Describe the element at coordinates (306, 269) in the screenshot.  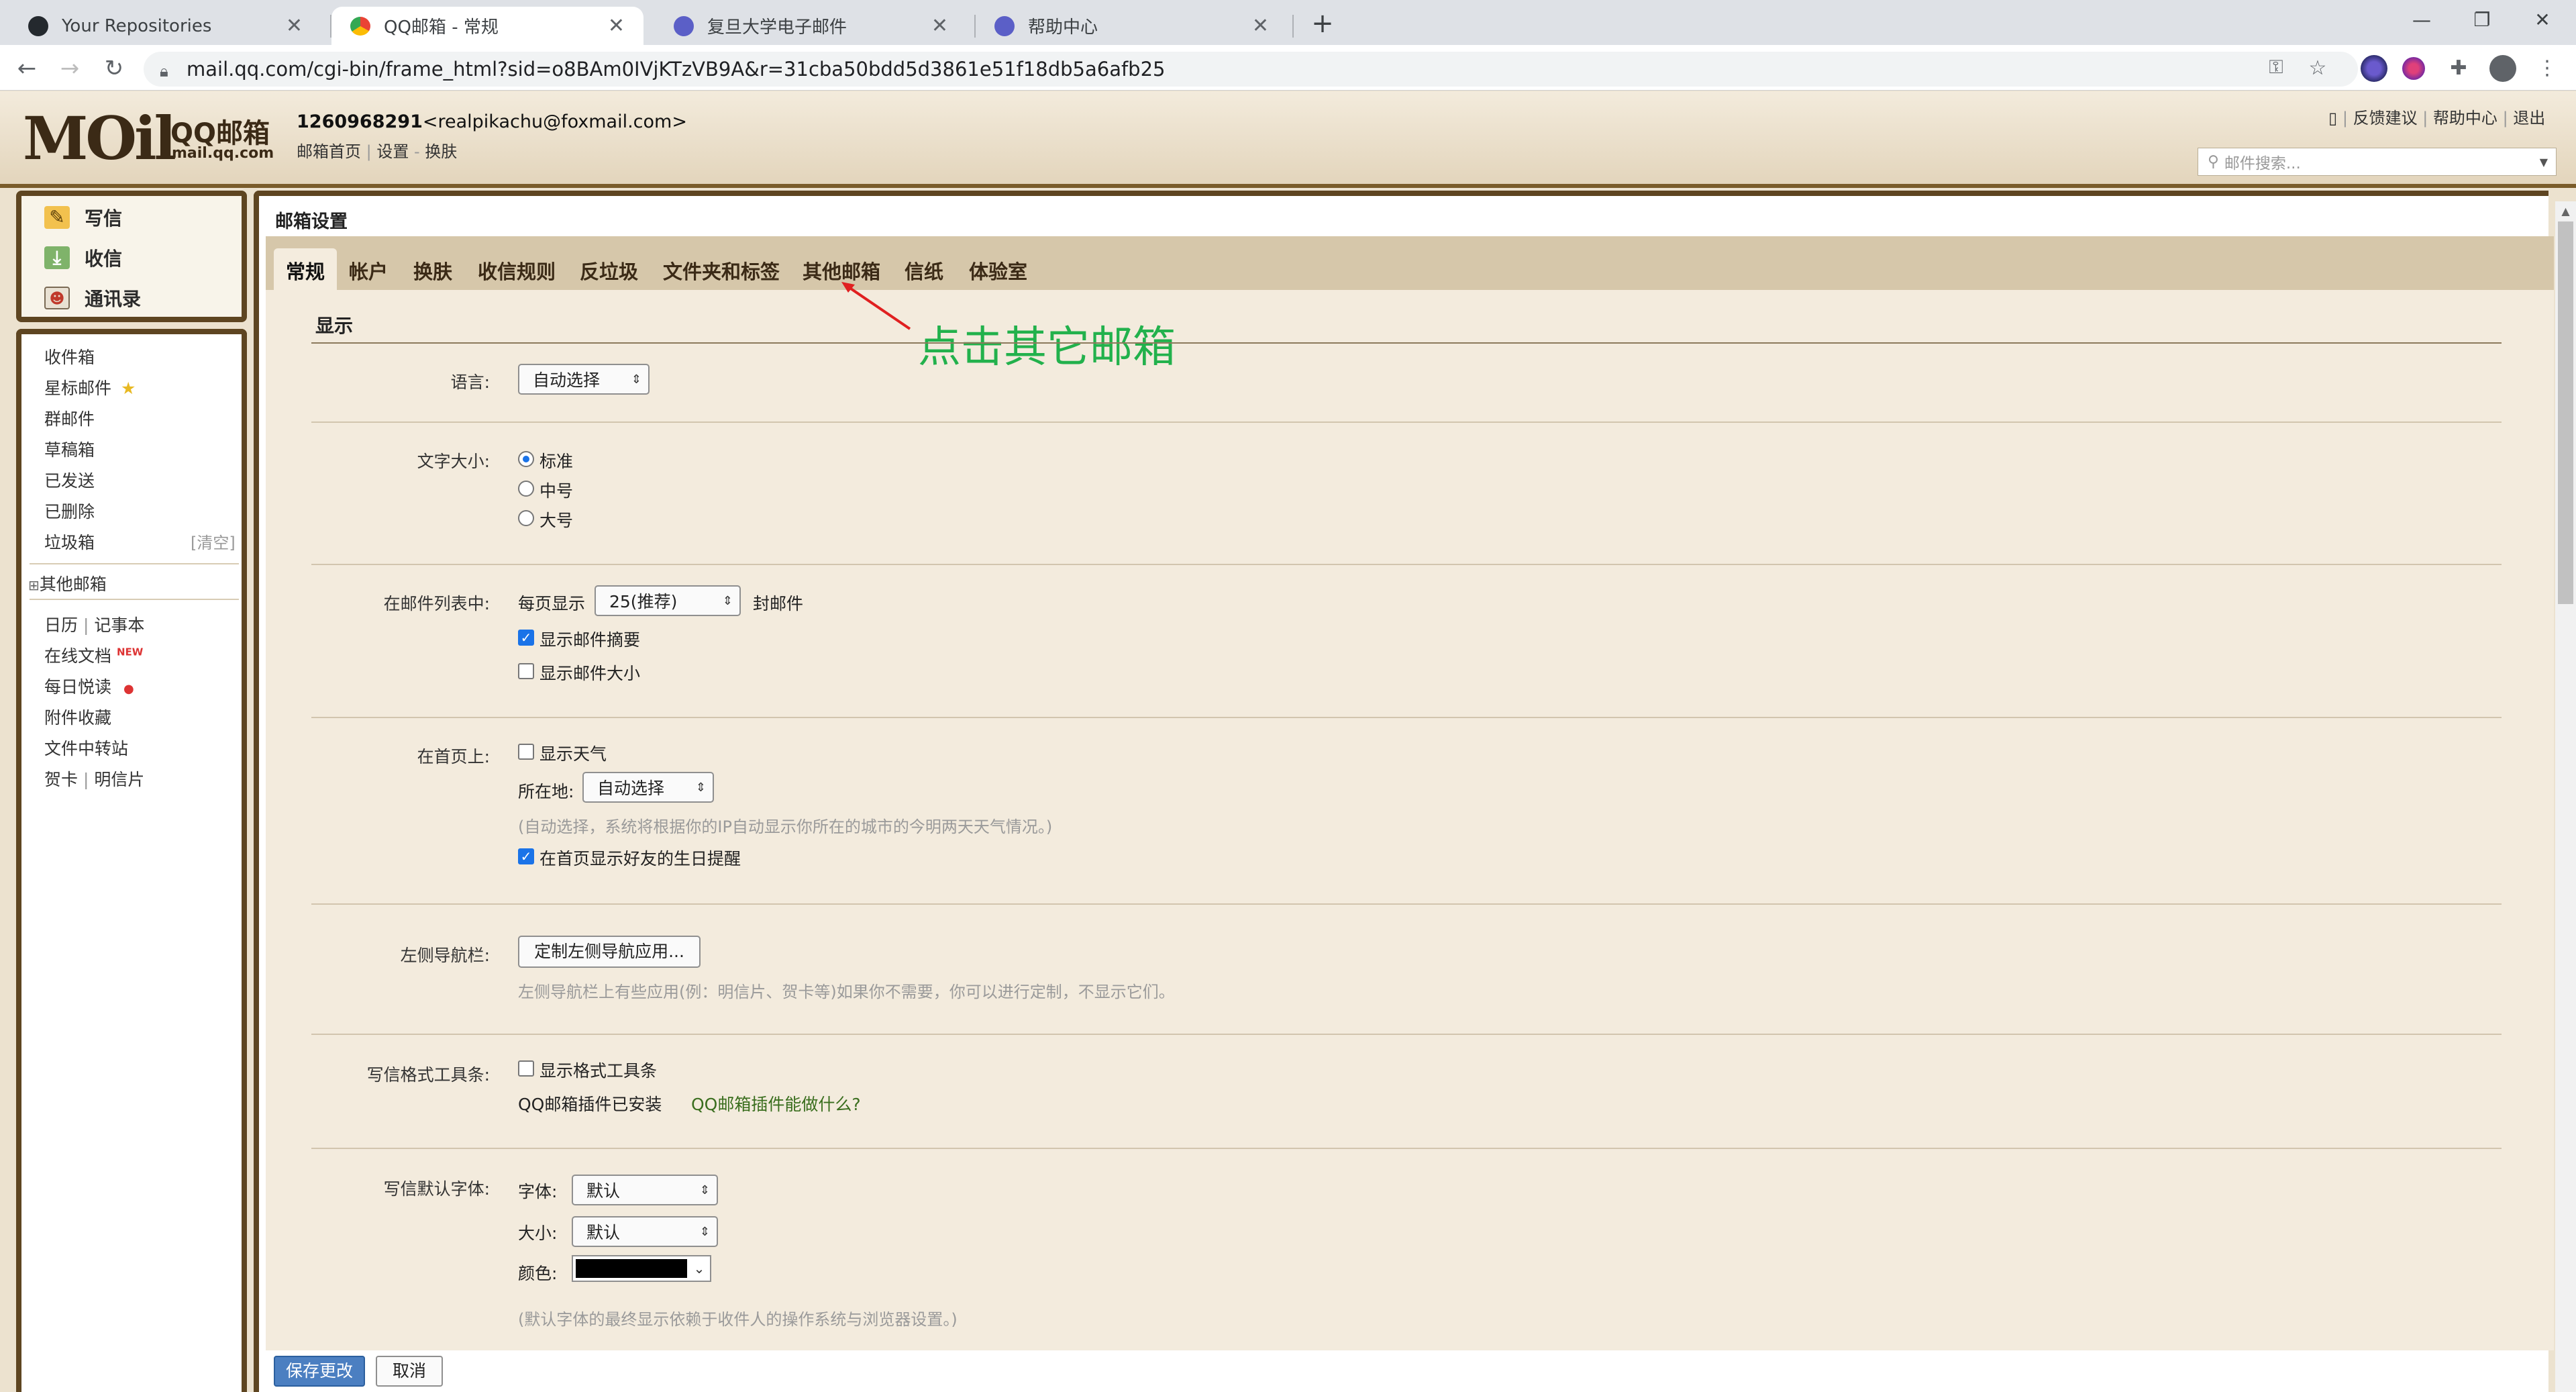
I see `tab-general: 常规` at that location.